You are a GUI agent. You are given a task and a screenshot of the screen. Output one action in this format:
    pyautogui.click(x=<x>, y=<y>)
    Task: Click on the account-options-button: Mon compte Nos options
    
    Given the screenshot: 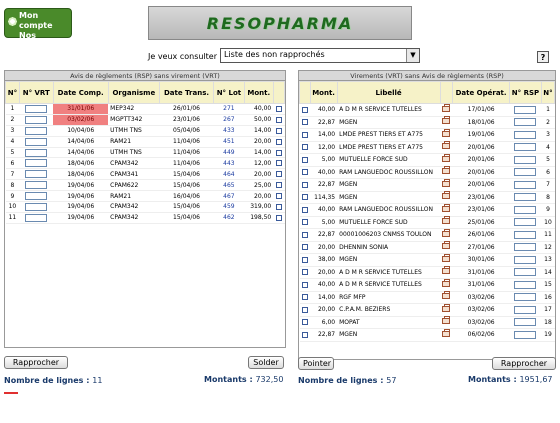 What is the action you would take?
    pyautogui.click(x=38, y=29)
    